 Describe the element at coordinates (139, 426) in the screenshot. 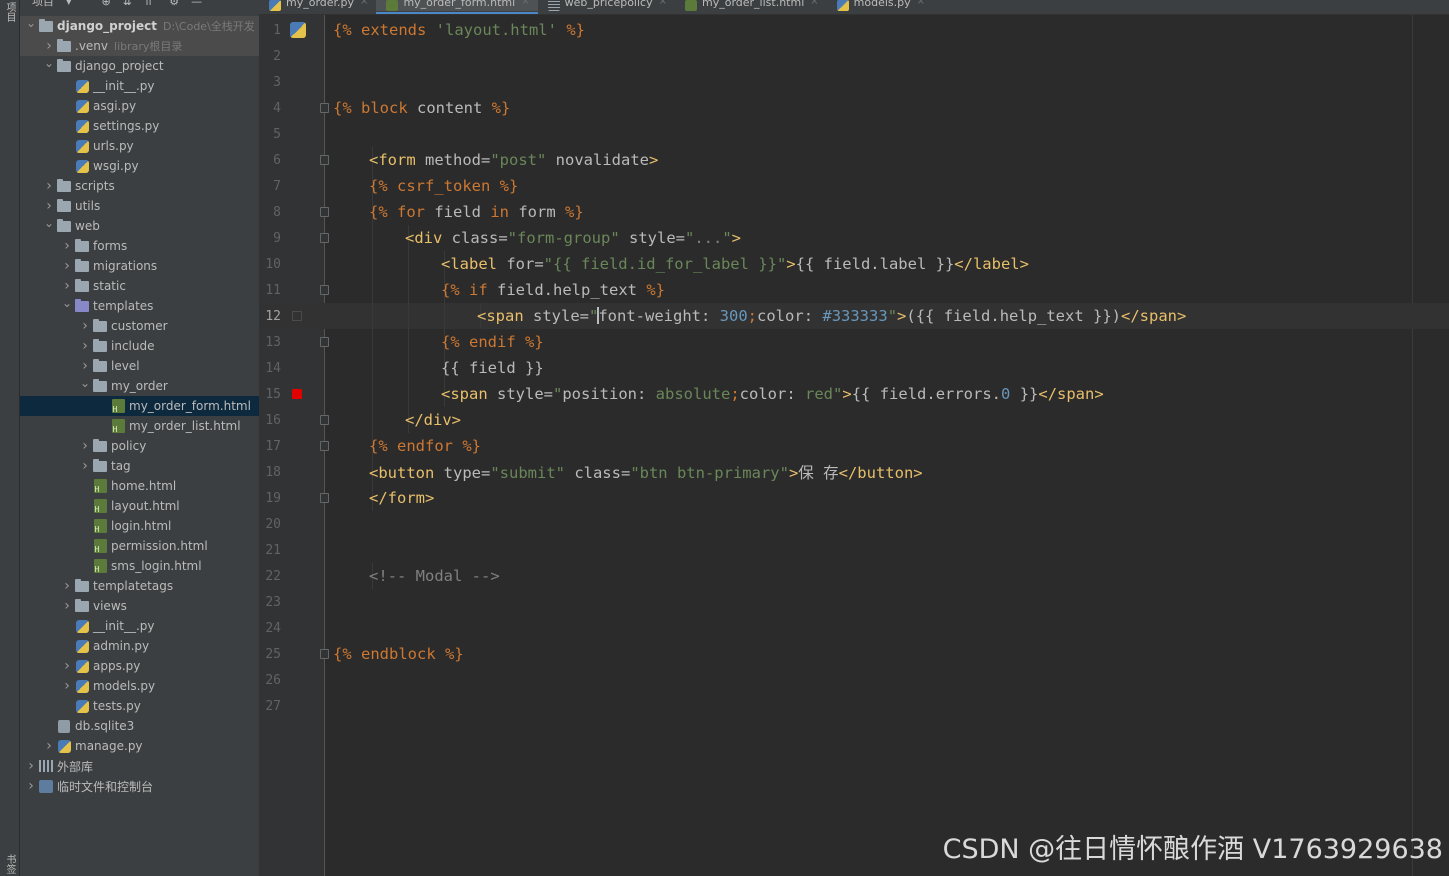

I see `tree-item: my_order_list.html` at that location.